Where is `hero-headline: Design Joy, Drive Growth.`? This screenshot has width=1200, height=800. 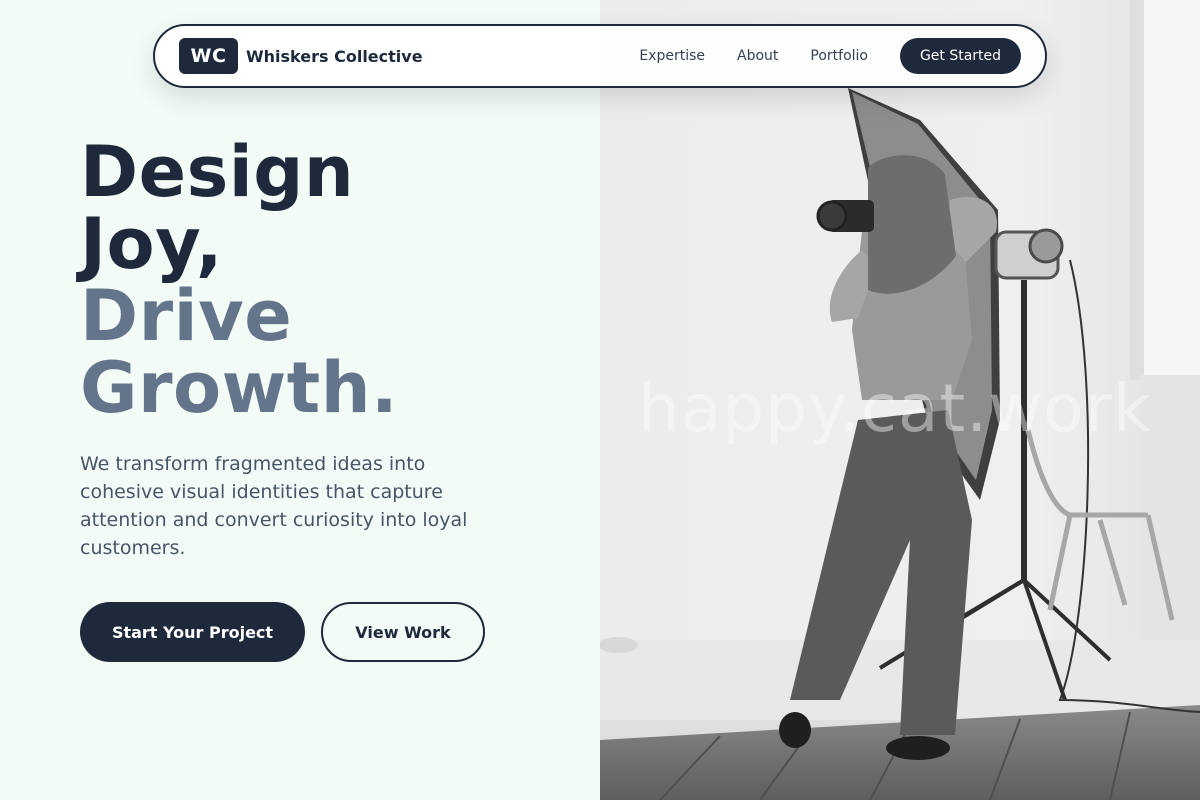
hero-headline: Design Joy, Drive Growth. is located at coordinates (239, 280).